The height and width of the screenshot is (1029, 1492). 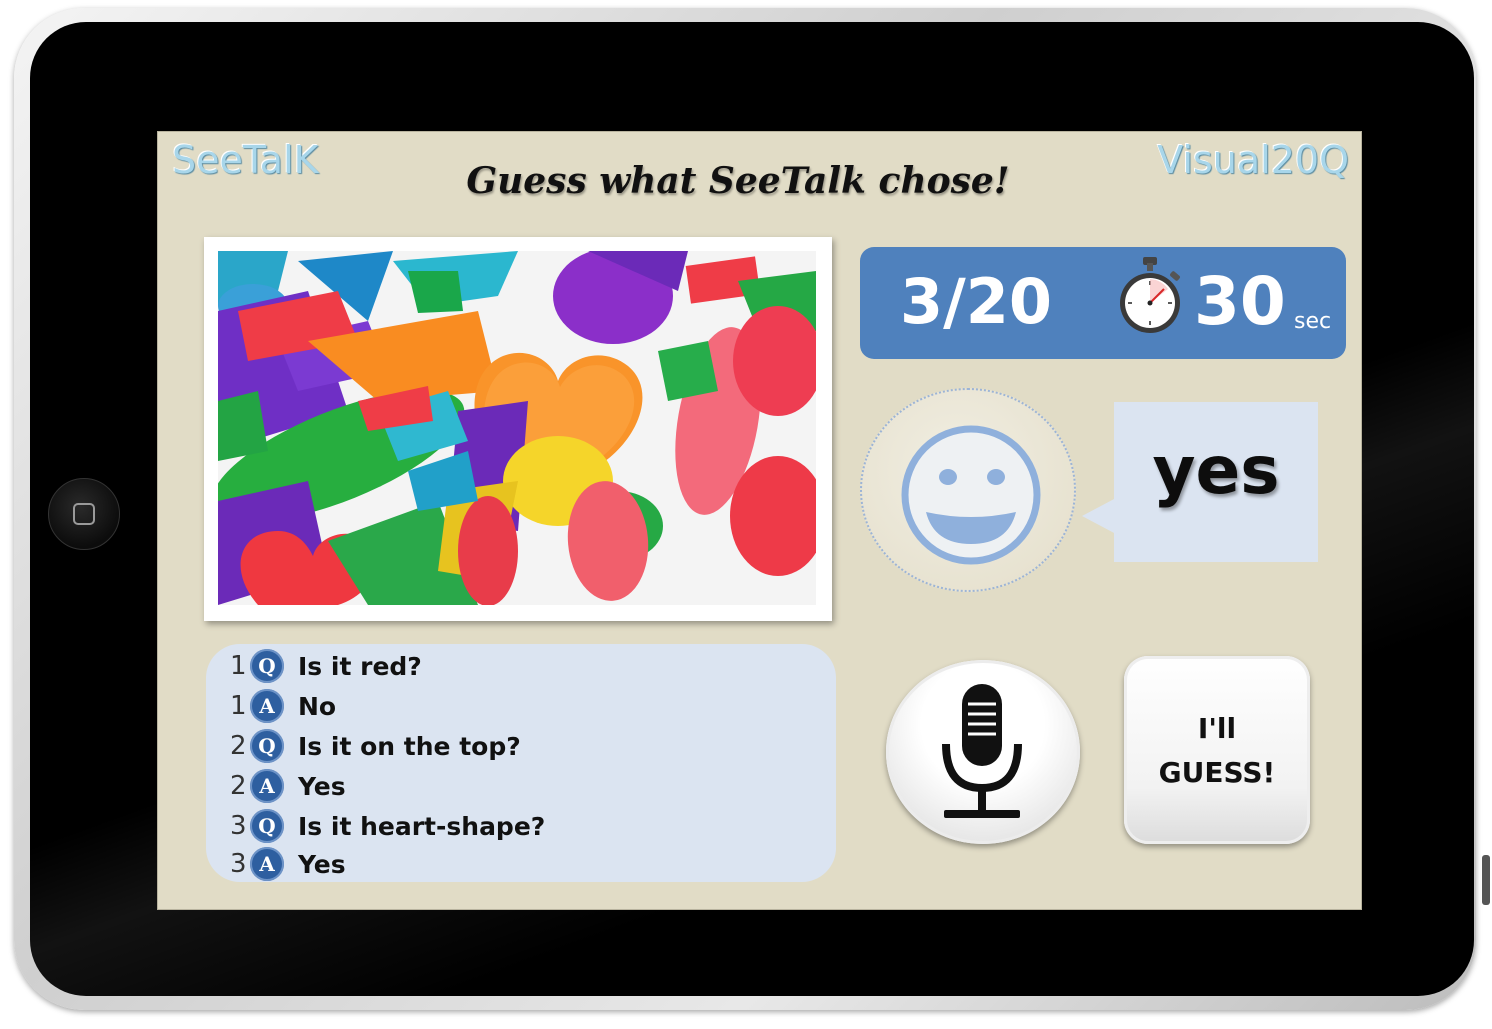 I want to click on list-item: 1 Q Is it red?, so click(x=326, y=666).